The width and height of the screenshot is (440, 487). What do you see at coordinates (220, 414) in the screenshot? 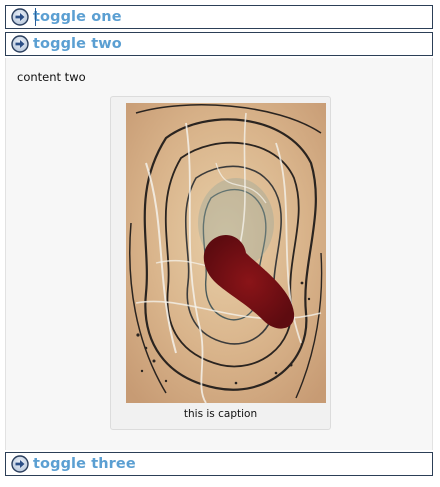
I see `figure-caption: this is caption` at bounding box center [220, 414].